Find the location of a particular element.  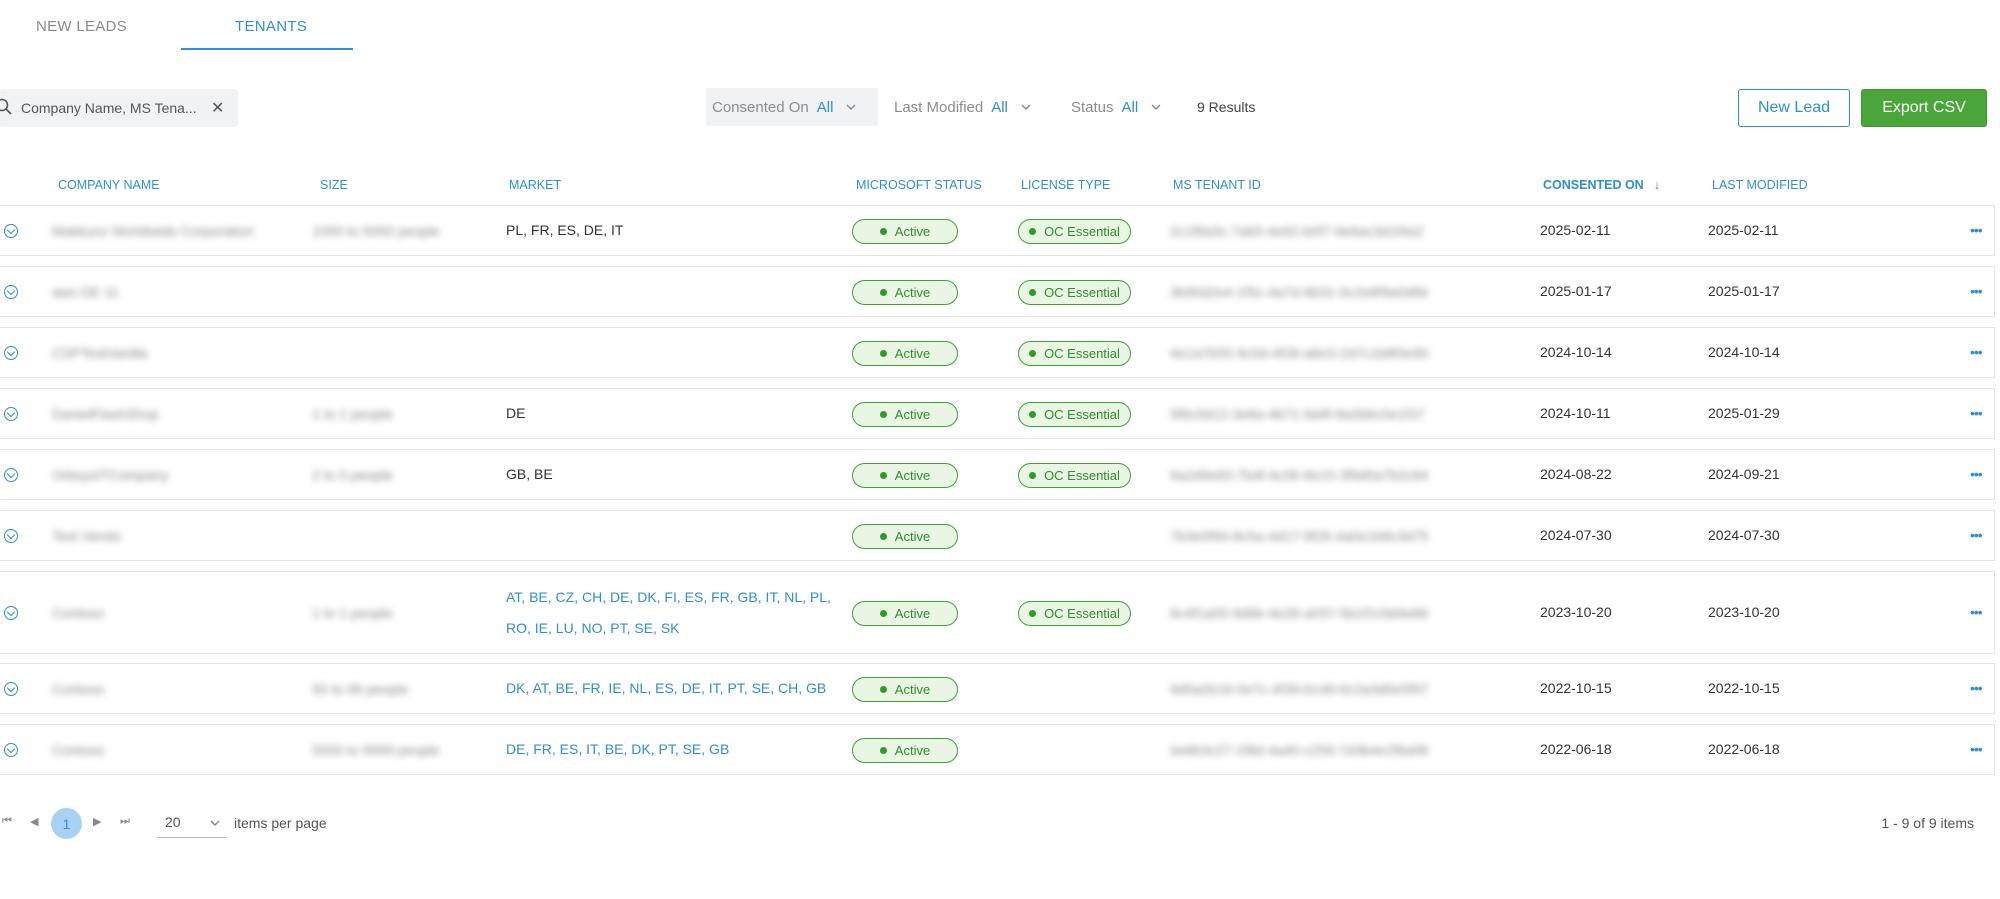

filter-label: Last Modified is located at coordinates (939, 107).